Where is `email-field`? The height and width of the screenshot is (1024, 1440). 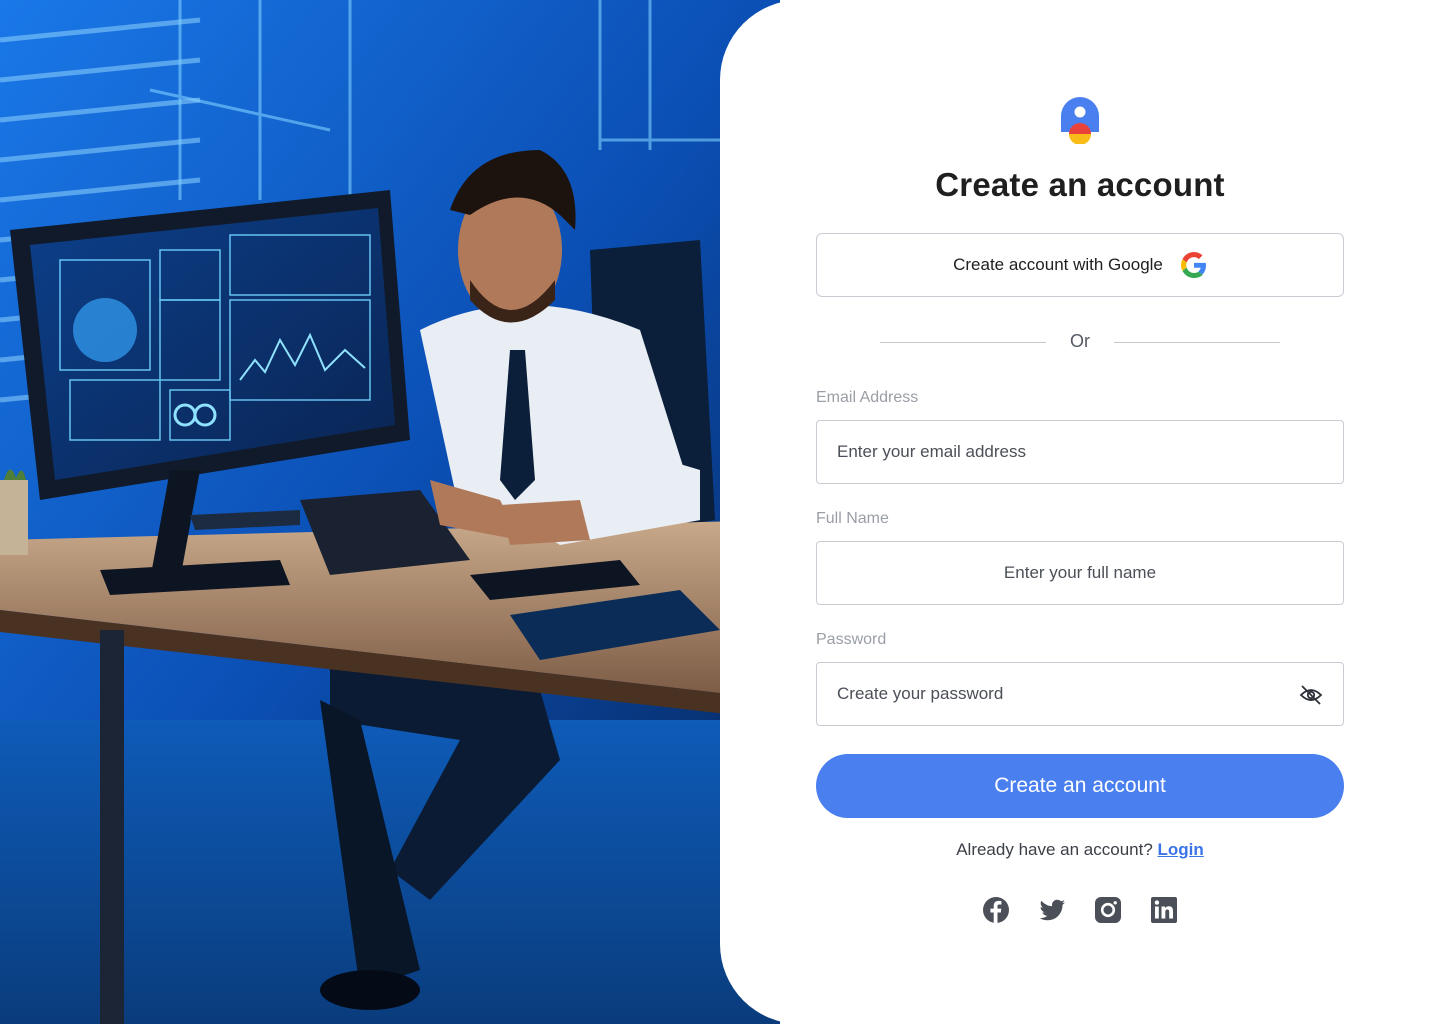 email-field is located at coordinates (1080, 452).